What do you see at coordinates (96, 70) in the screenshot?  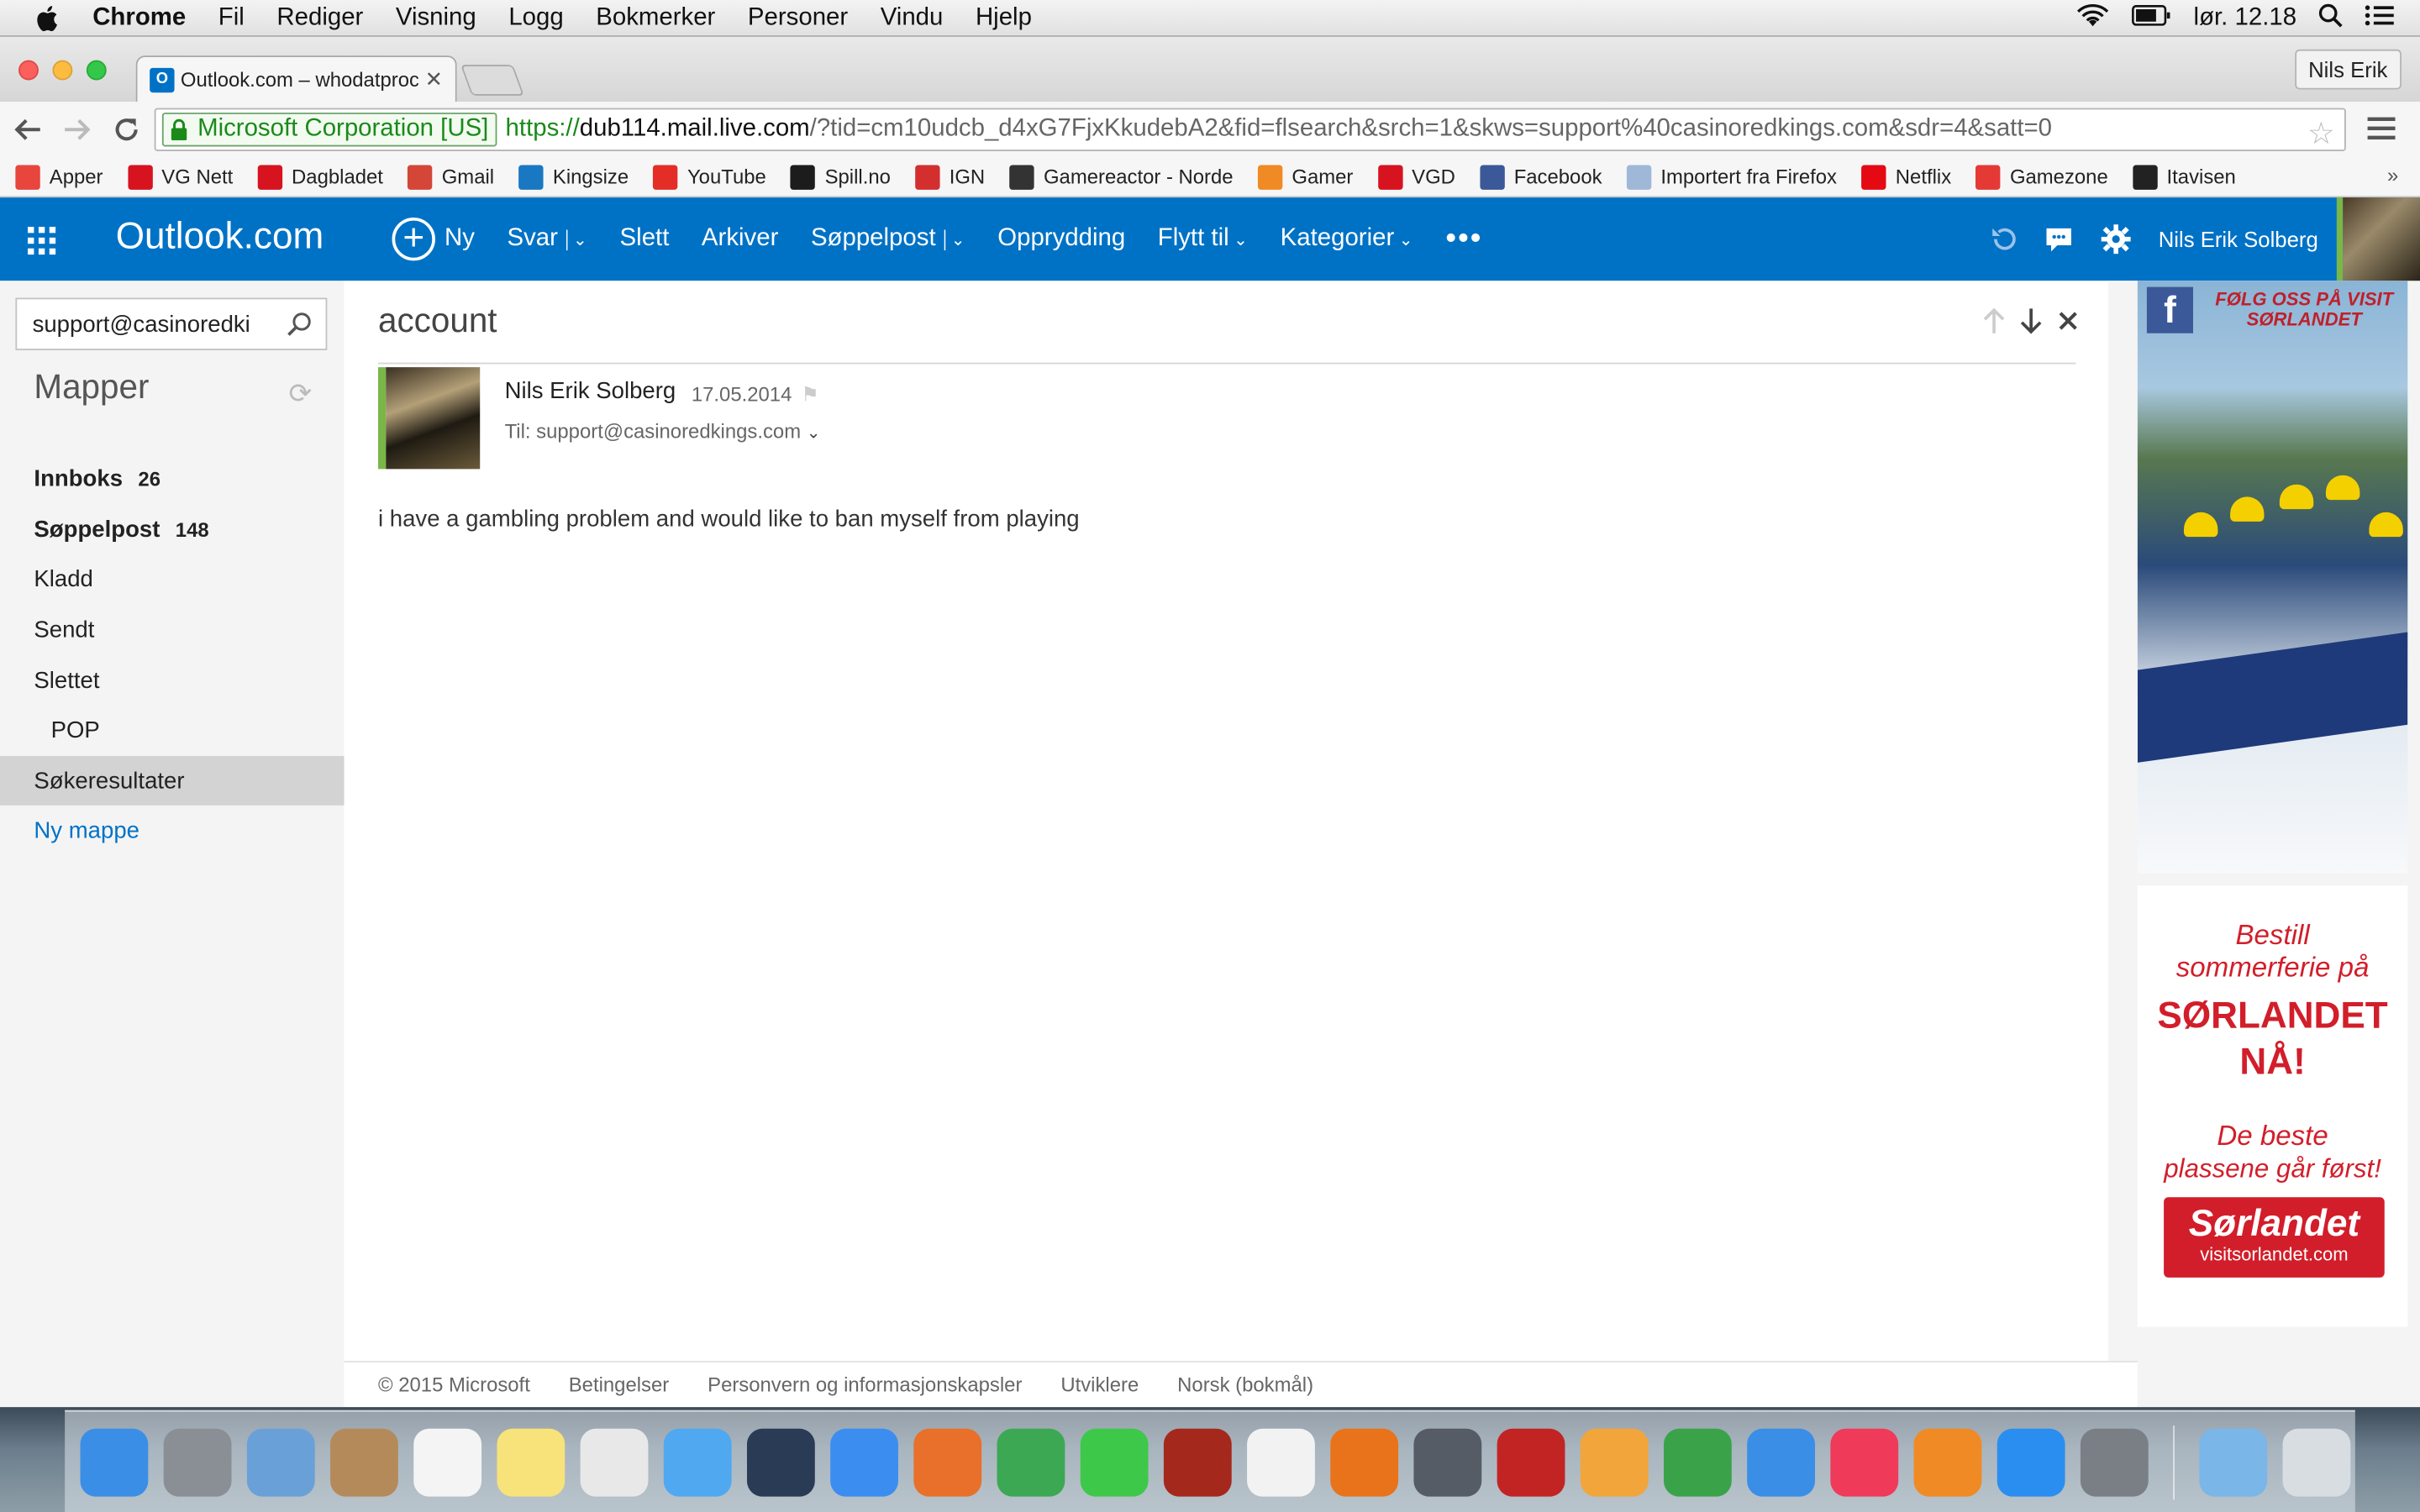 I see `zoom-window-button` at bounding box center [96, 70].